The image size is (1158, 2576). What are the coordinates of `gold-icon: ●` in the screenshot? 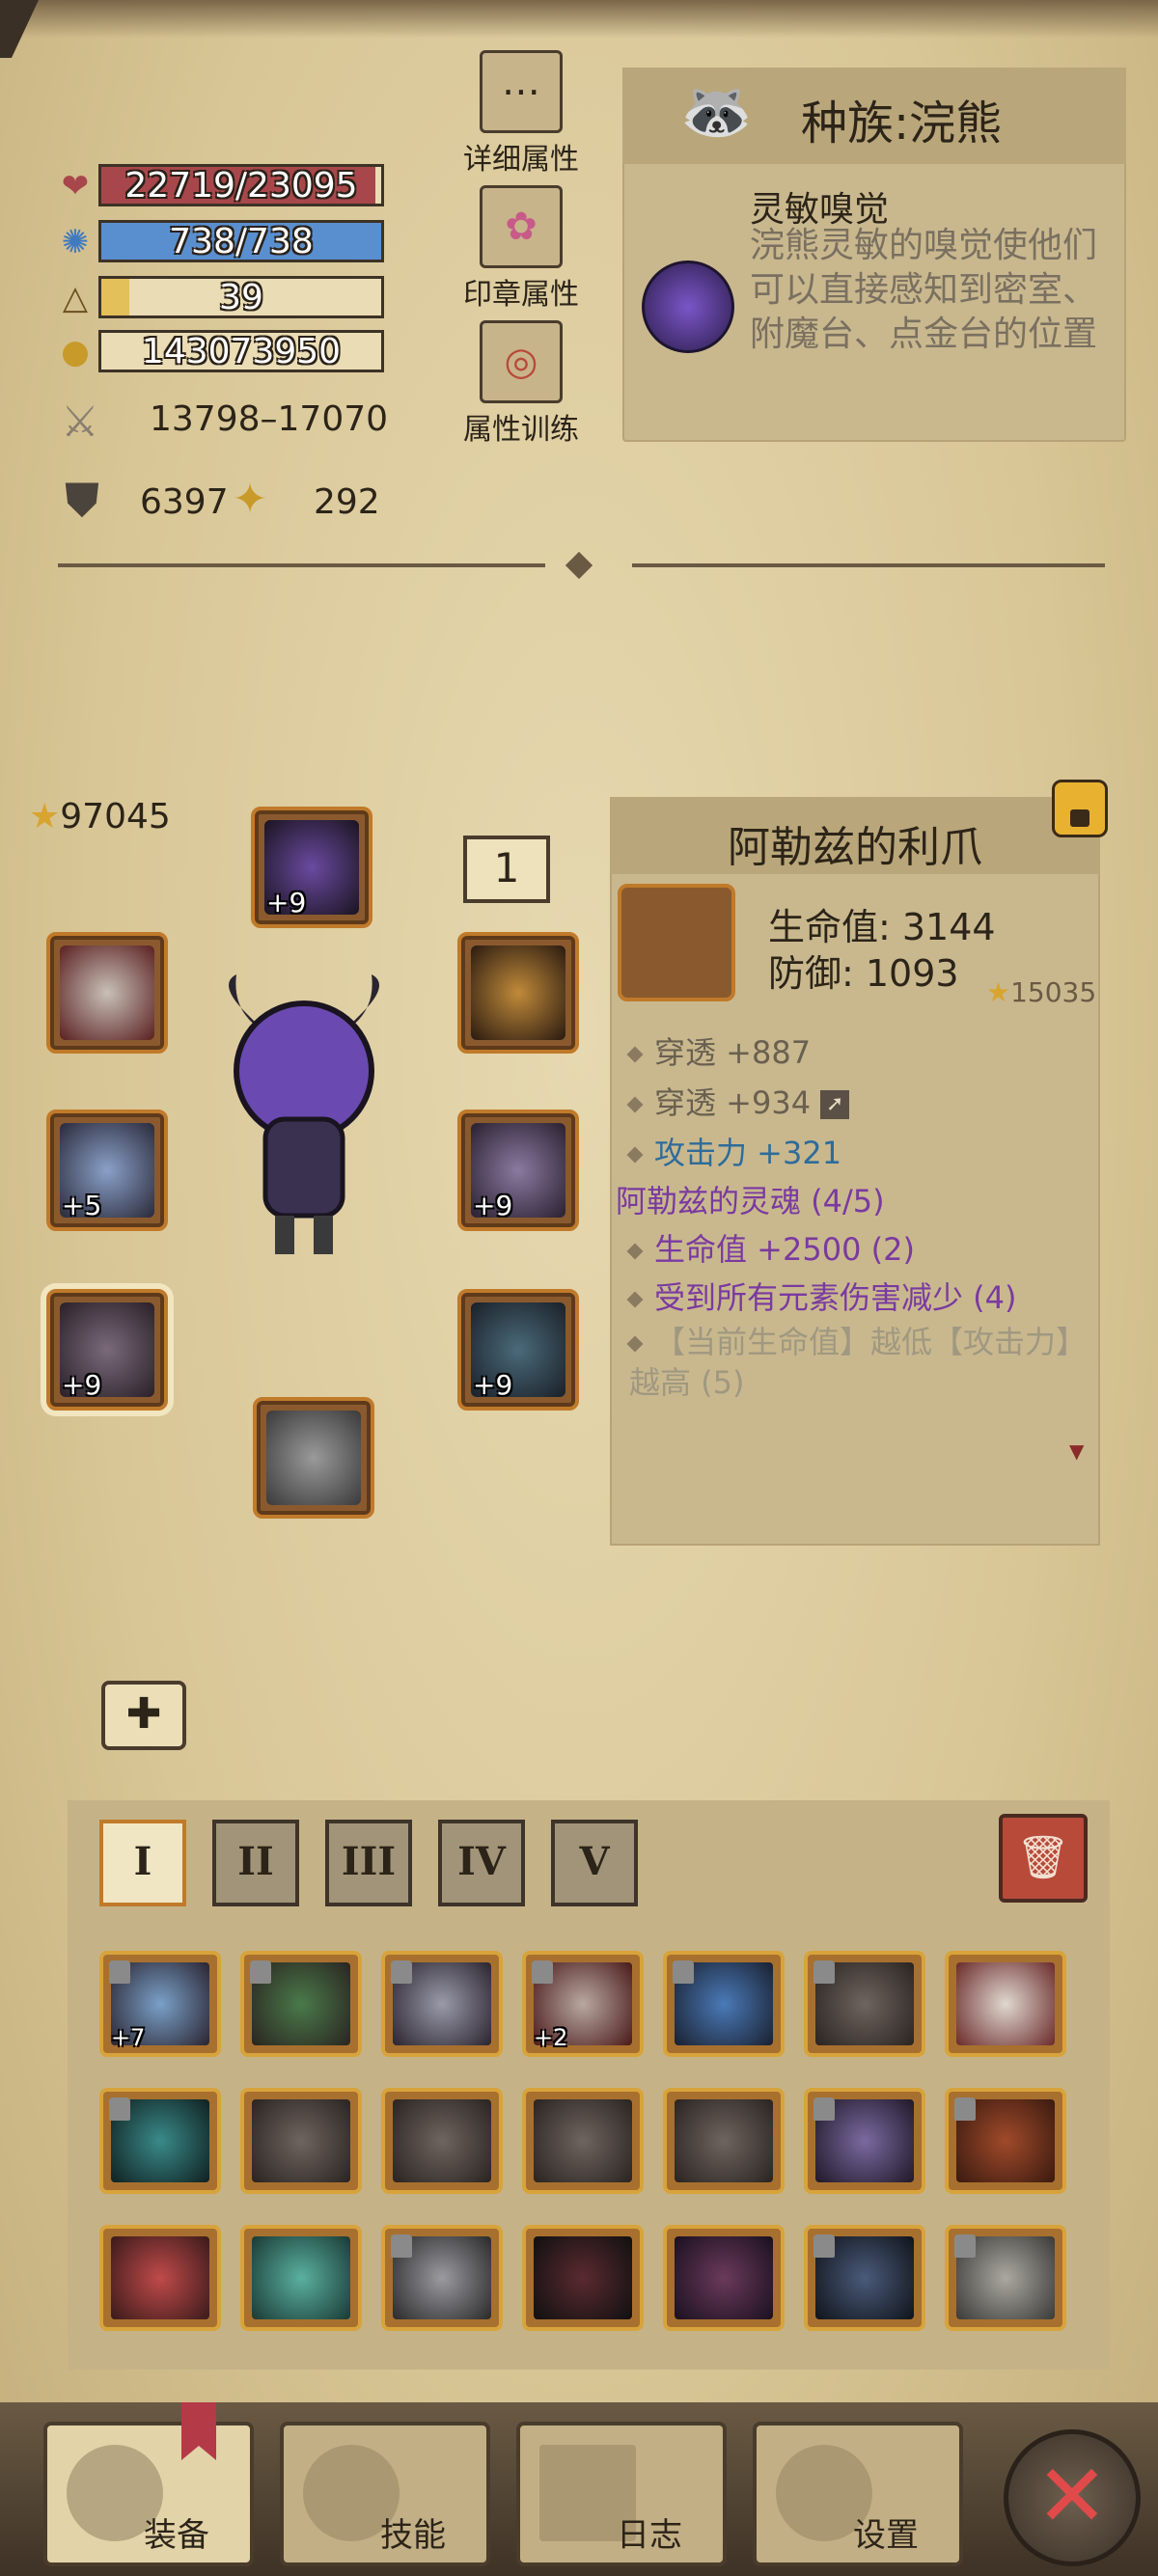 It's located at (75, 352).